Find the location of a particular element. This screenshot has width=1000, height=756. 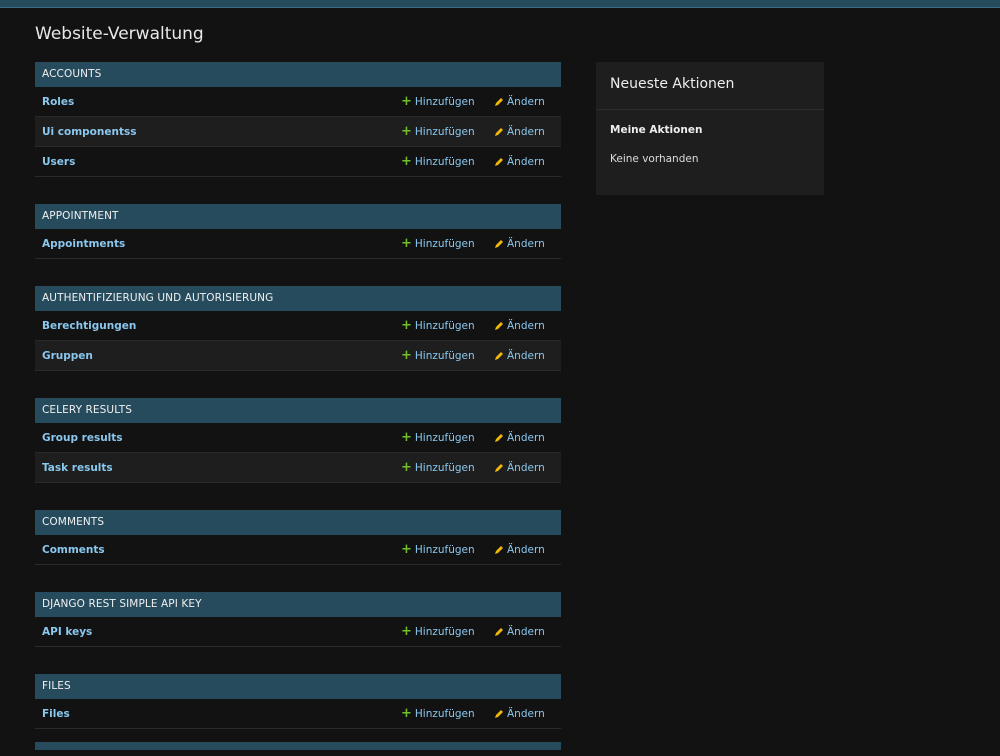

model-row: Appointments + Hinzufügen Ändern is located at coordinates (298, 244).